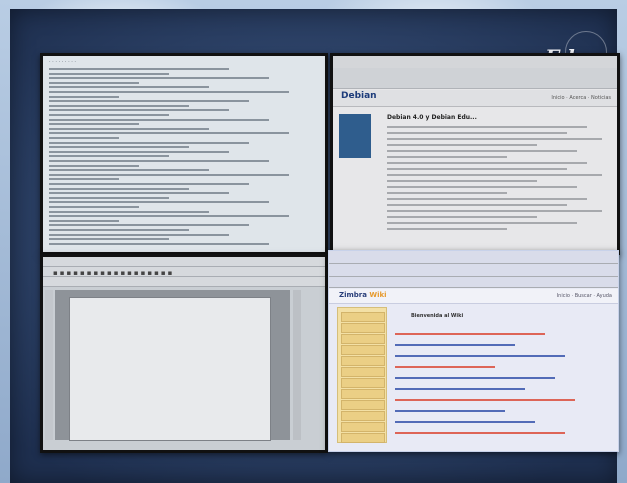  What do you see at coordinates (297, 365) in the screenshot?
I see `office-scrollbar` at bounding box center [297, 365].